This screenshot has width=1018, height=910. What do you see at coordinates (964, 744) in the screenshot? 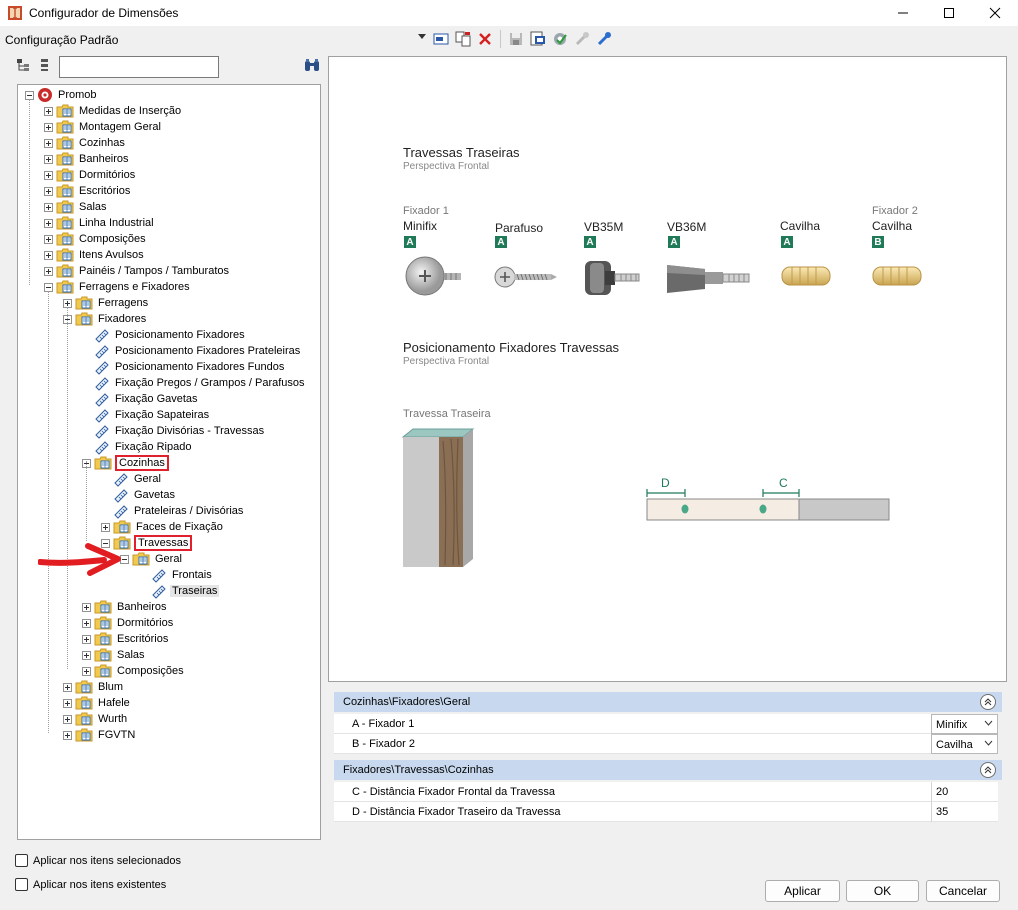
I see `fixador2-select: Cavilha` at bounding box center [964, 744].